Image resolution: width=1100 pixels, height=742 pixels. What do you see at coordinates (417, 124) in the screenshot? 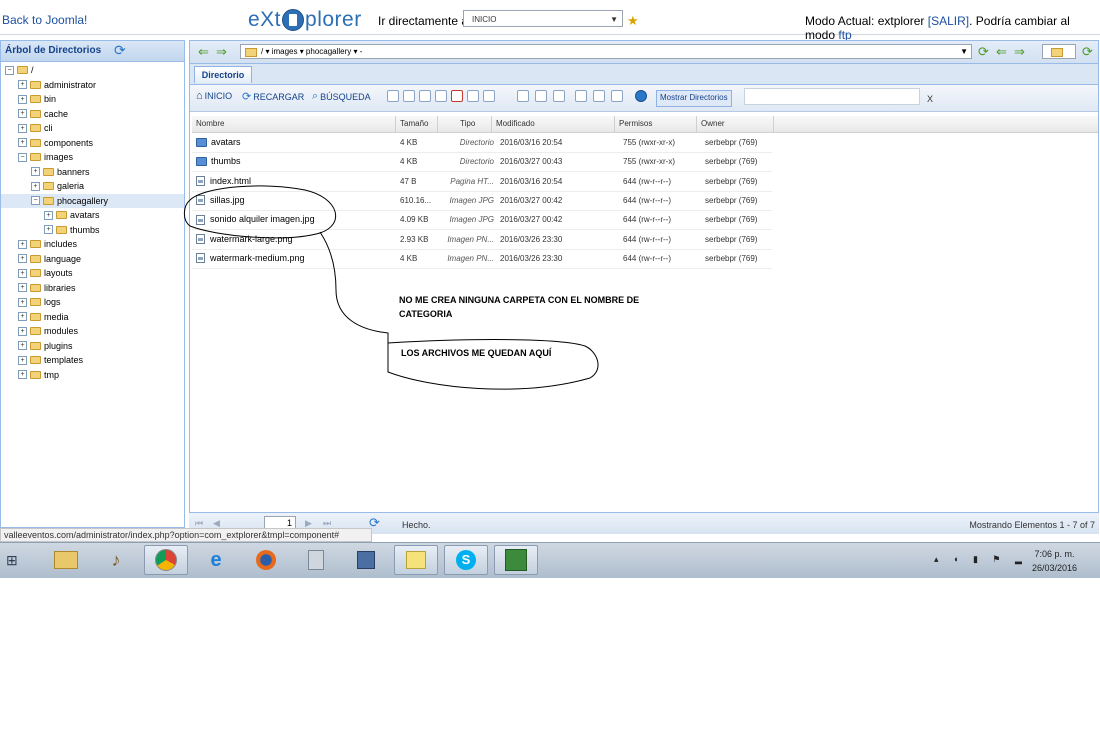
I see `col-header-size: Tamaño` at bounding box center [417, 124].